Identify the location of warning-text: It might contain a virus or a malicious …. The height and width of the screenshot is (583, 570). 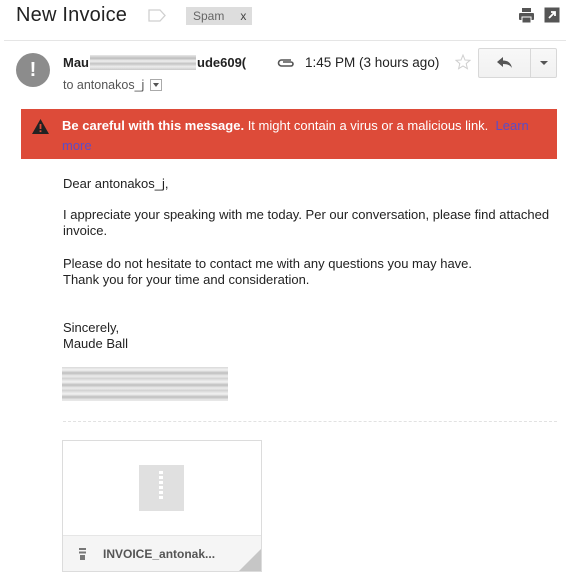
(366, 125).